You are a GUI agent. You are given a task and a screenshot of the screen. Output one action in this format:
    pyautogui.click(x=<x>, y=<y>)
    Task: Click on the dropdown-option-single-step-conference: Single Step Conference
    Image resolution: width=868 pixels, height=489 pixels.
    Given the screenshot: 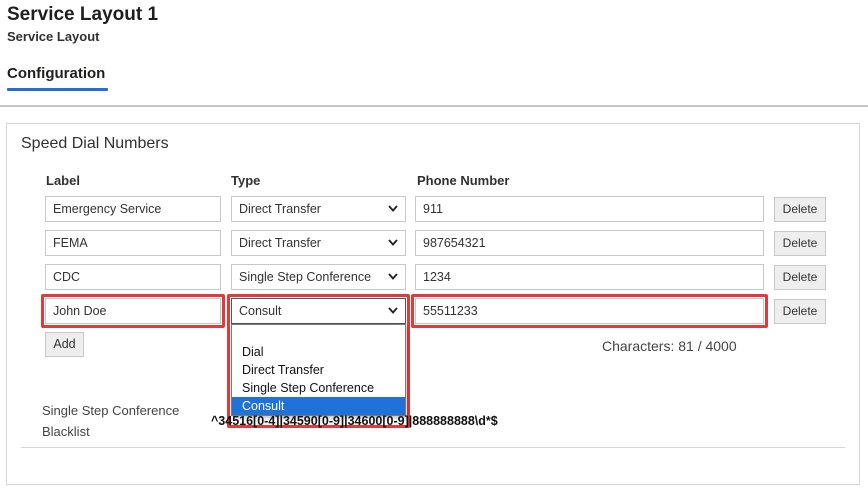 What is the action you would take?
    pyautogui.click(x=318, y=388)
    